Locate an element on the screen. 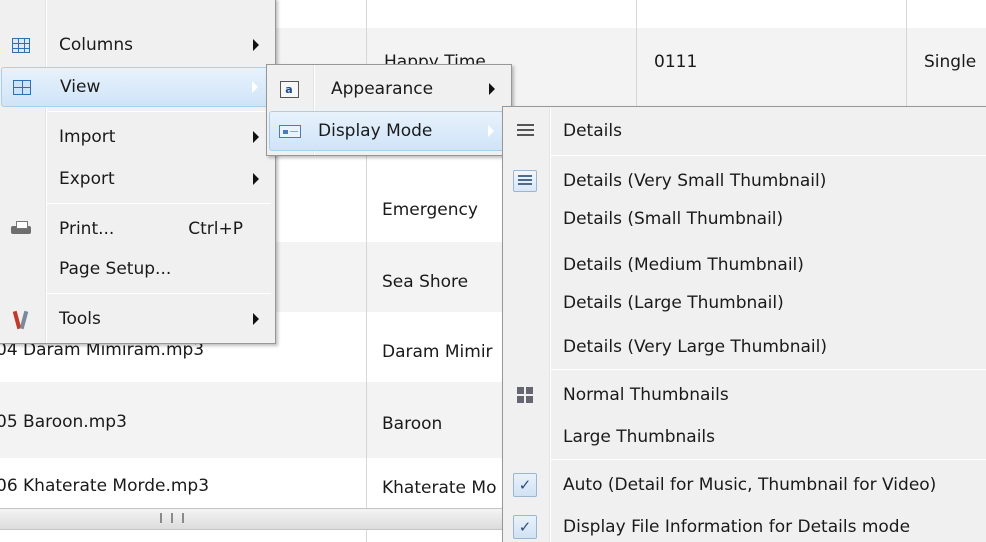  details-thumbnail-icon is located at coordinates (525, 181).